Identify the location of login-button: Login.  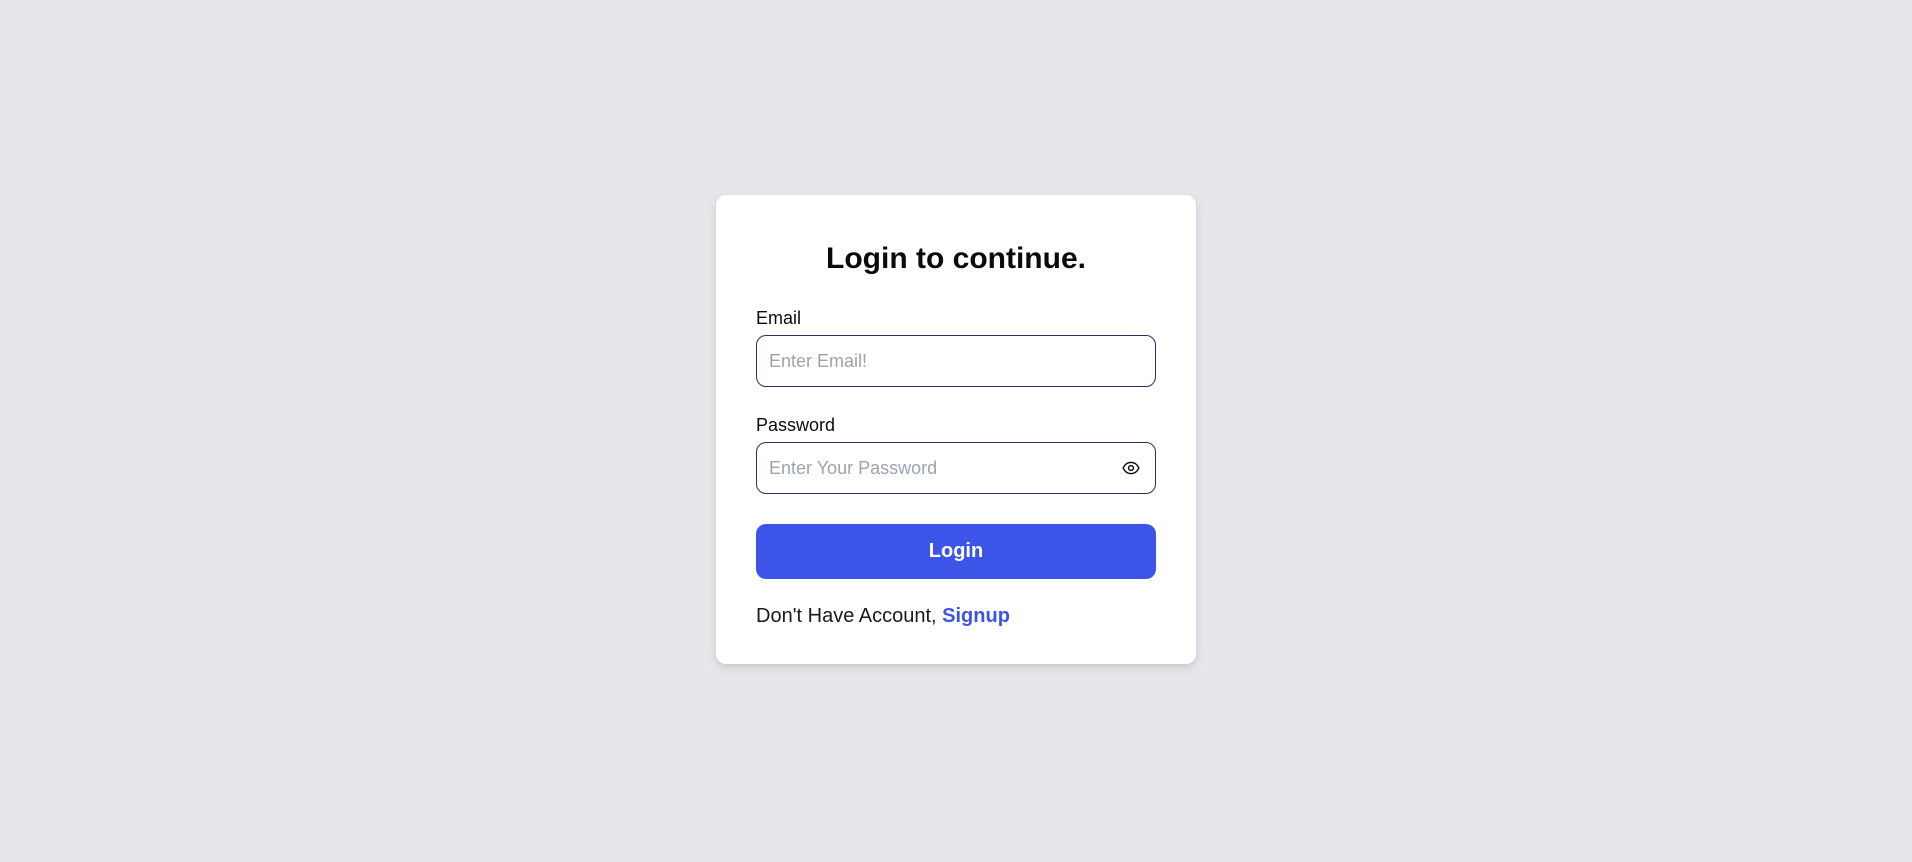
(956, 551).